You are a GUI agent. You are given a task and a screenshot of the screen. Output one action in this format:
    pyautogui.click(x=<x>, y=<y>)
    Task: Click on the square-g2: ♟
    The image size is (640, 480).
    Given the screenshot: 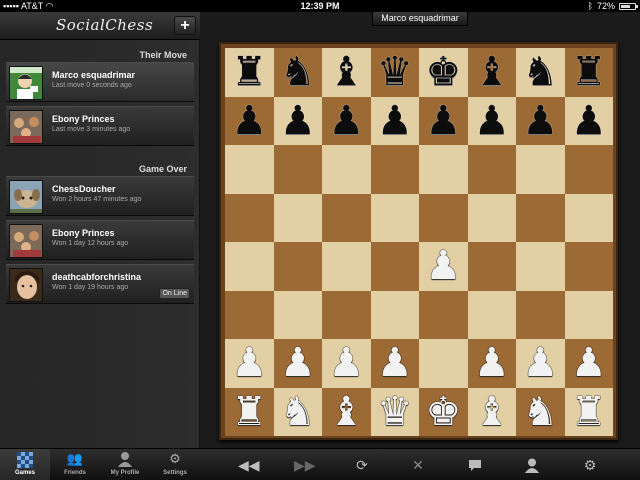 What is the action you would take?
    pyautogui.click(x=540, y=363)
    